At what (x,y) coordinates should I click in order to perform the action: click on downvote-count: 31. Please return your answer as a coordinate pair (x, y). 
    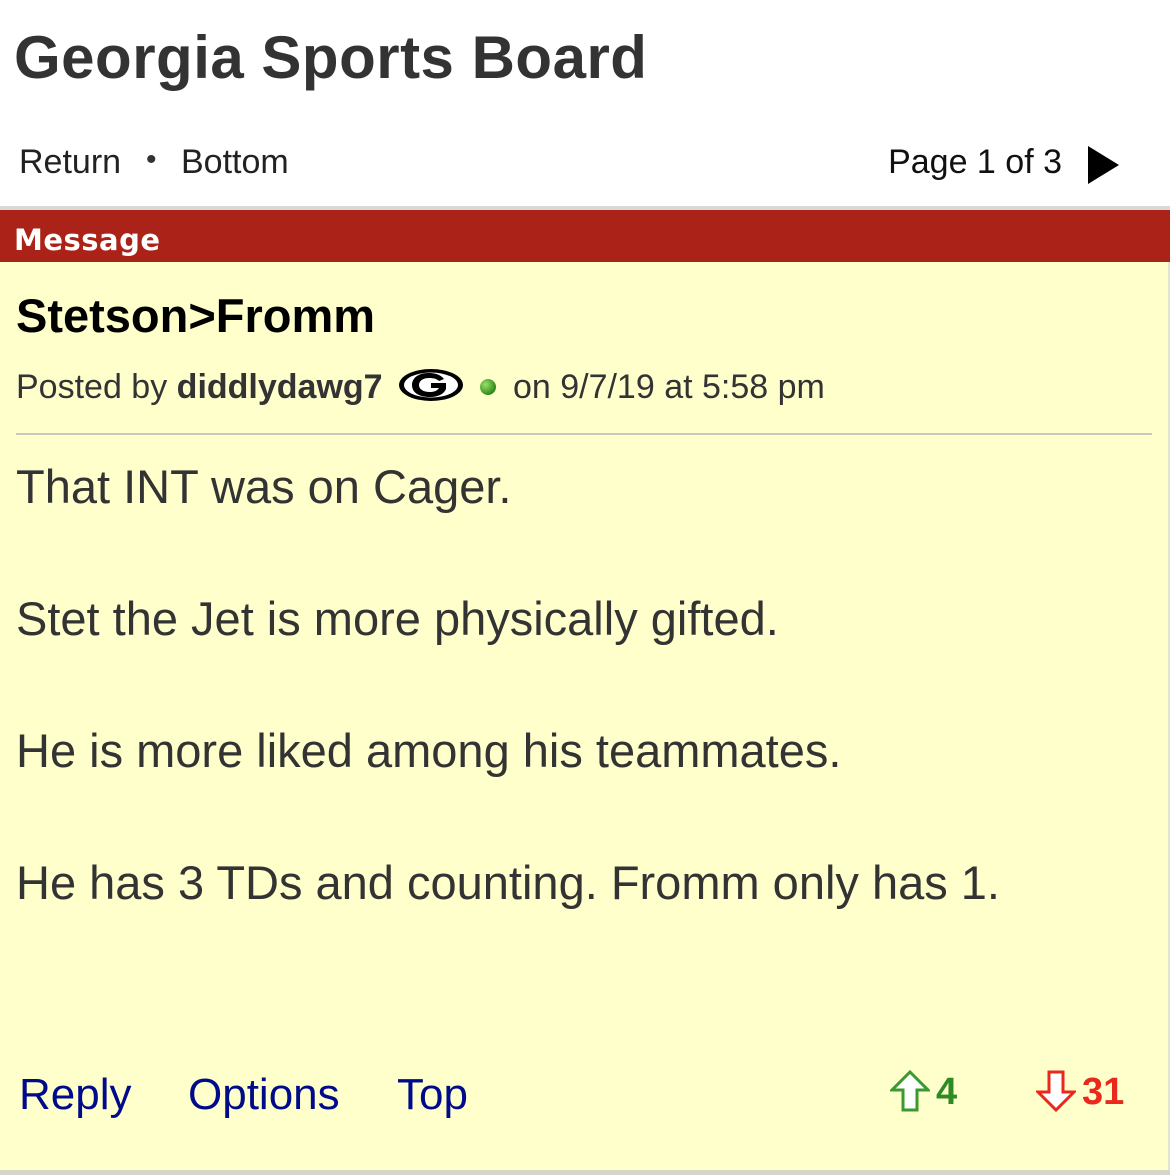
    Looking at the image, I should click on (1103, 1092).